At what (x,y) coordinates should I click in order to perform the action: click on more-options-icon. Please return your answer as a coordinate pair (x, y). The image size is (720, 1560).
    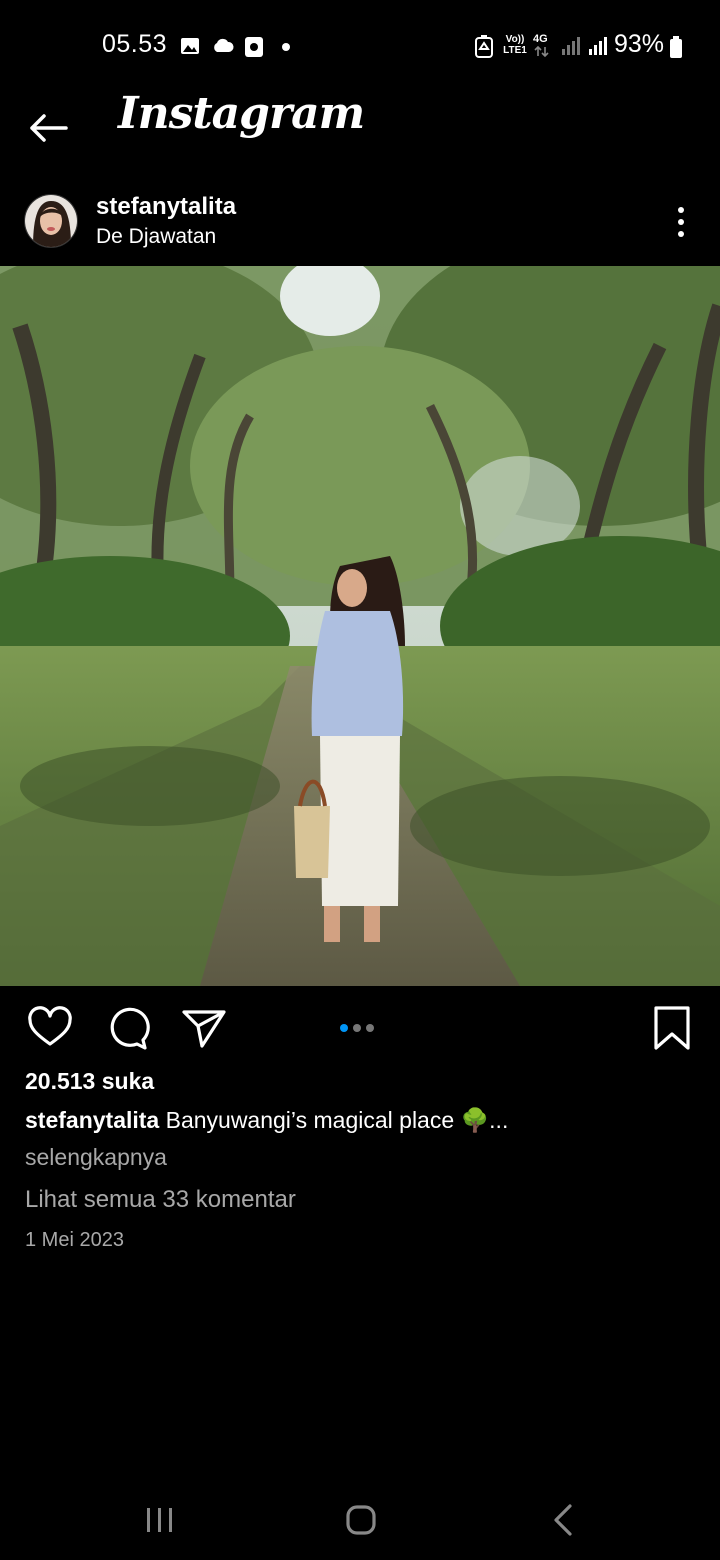
    Looking at the image, I should click on (681, 222).